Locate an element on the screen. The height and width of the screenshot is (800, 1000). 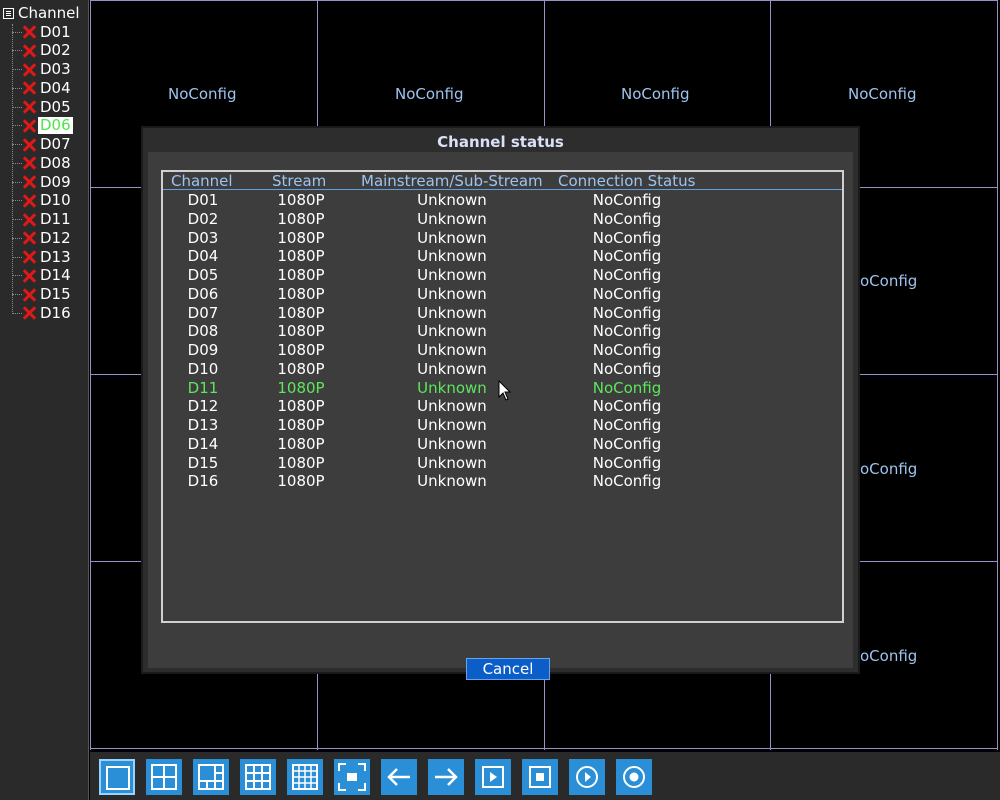
table-row: D16 1080P Unknown NoConfig is located at coordinates (502, 481).